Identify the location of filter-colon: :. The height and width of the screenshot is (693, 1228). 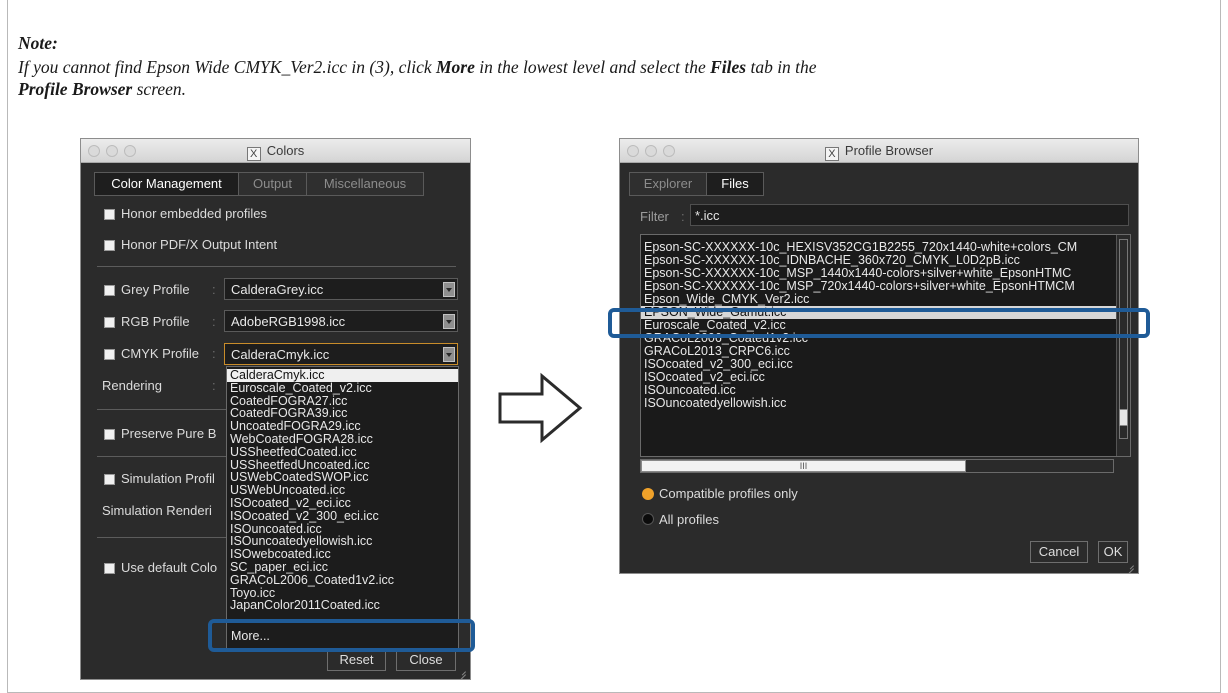
(683, 216).